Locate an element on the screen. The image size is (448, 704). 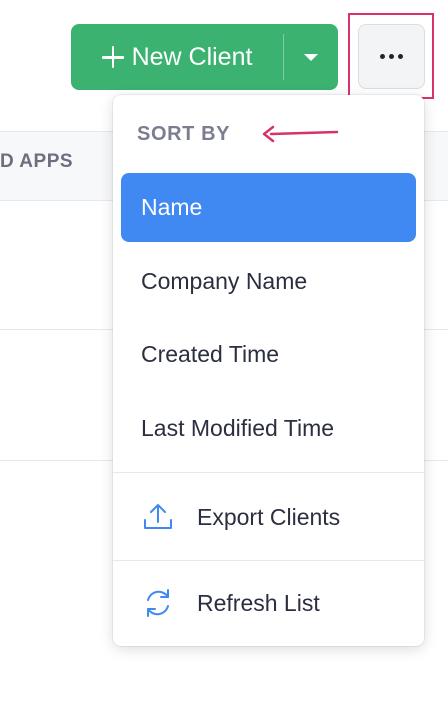
sort-option-company-name: Company Name is located at coordinates (268, 281).